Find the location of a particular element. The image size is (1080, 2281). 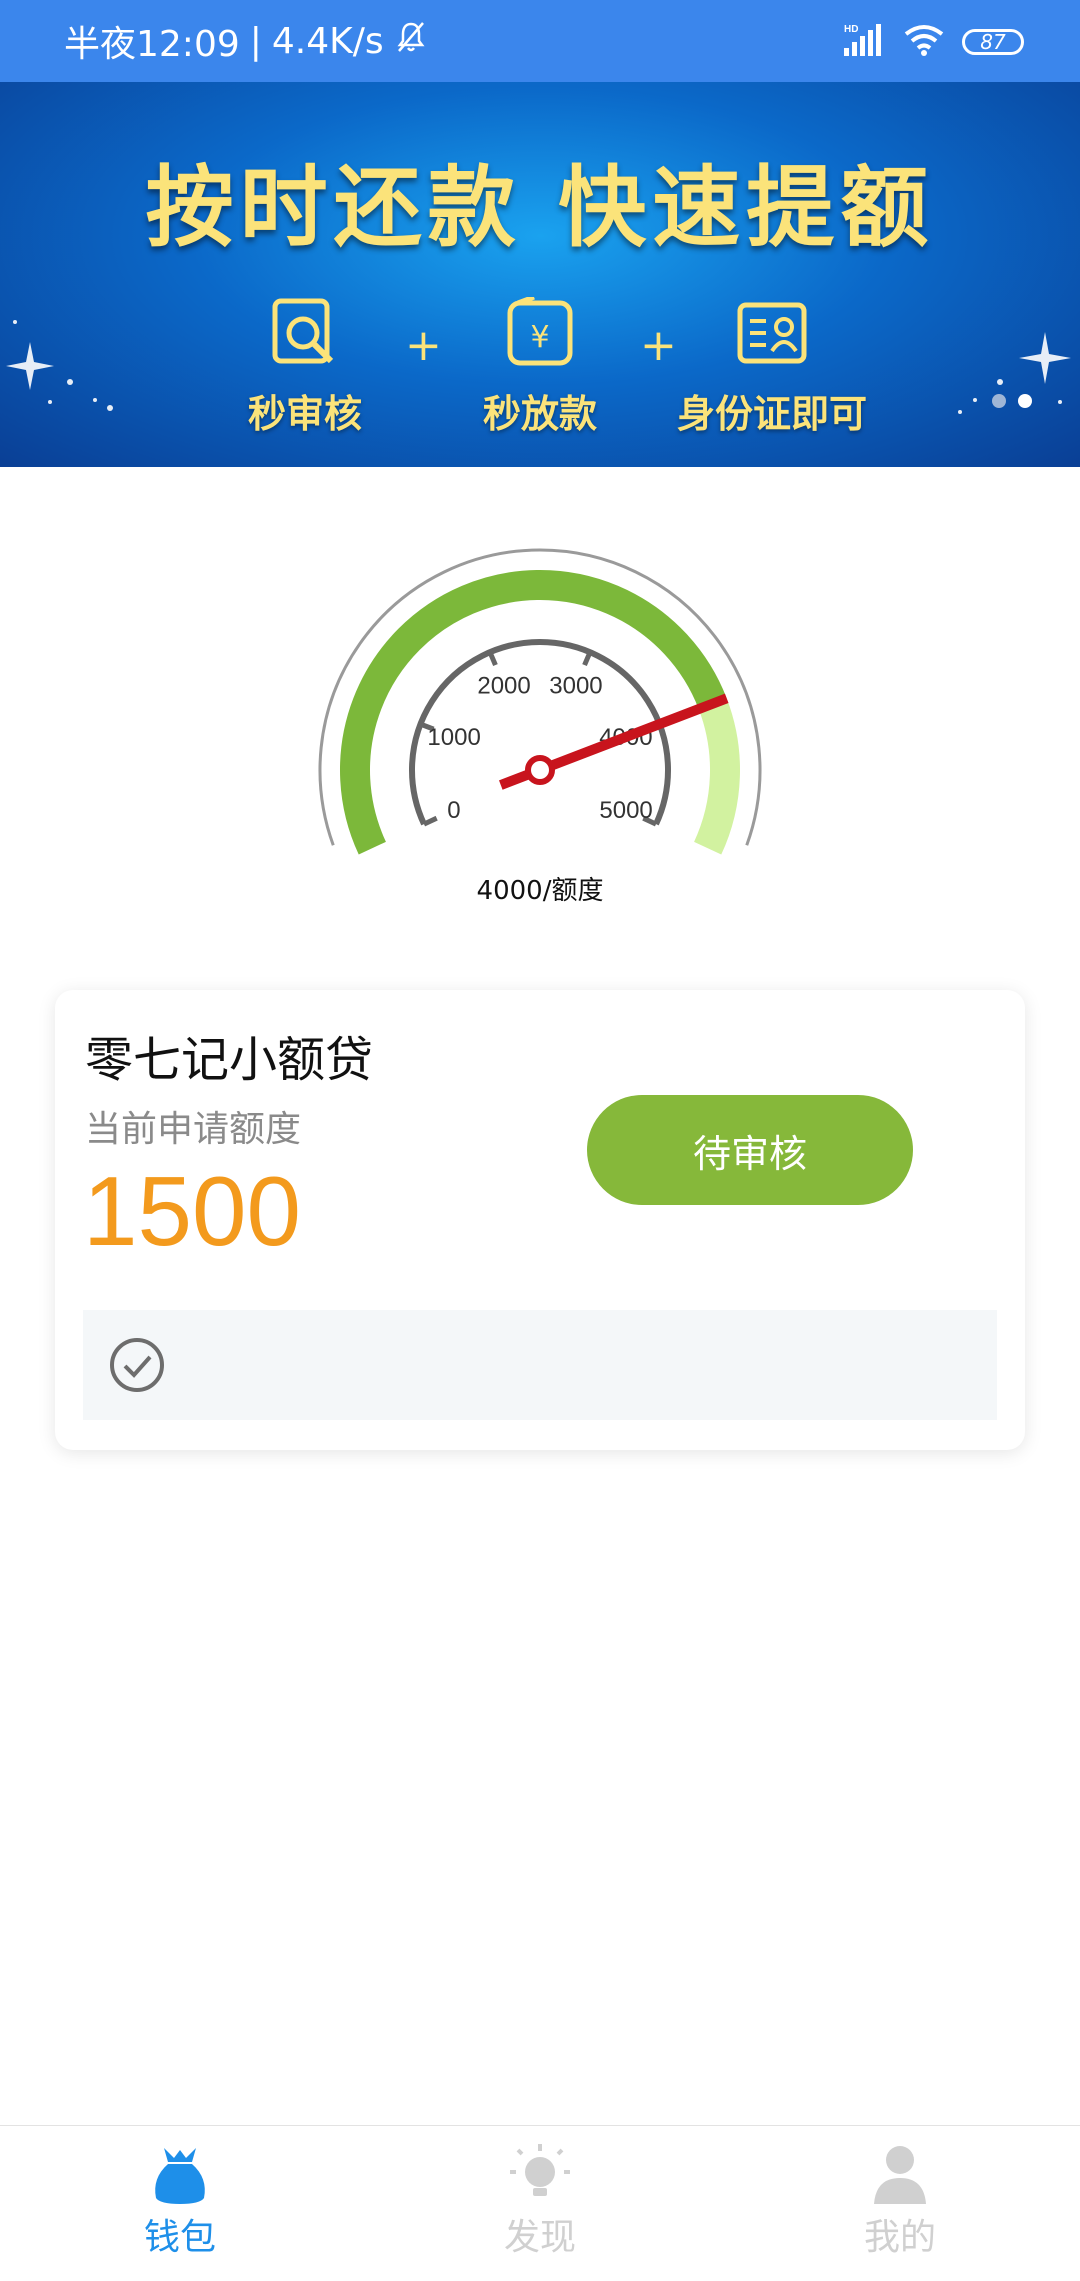

card-footer is located at coordinates (540, 1365).